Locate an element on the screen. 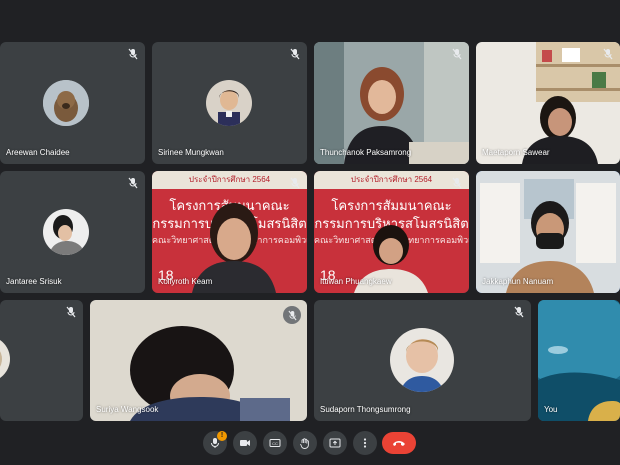  participant-name: Ittiwan Phuangkaew is located at coordinates (356, 281).